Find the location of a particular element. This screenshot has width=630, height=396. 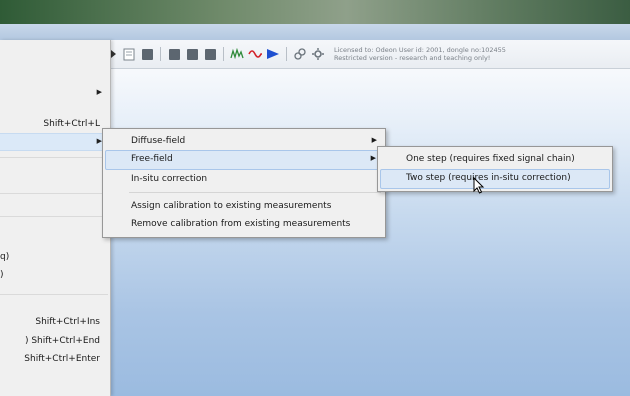

parent-menu-item-ins: Shift+Ctrl+Ins is located at coordinates (54, 323).